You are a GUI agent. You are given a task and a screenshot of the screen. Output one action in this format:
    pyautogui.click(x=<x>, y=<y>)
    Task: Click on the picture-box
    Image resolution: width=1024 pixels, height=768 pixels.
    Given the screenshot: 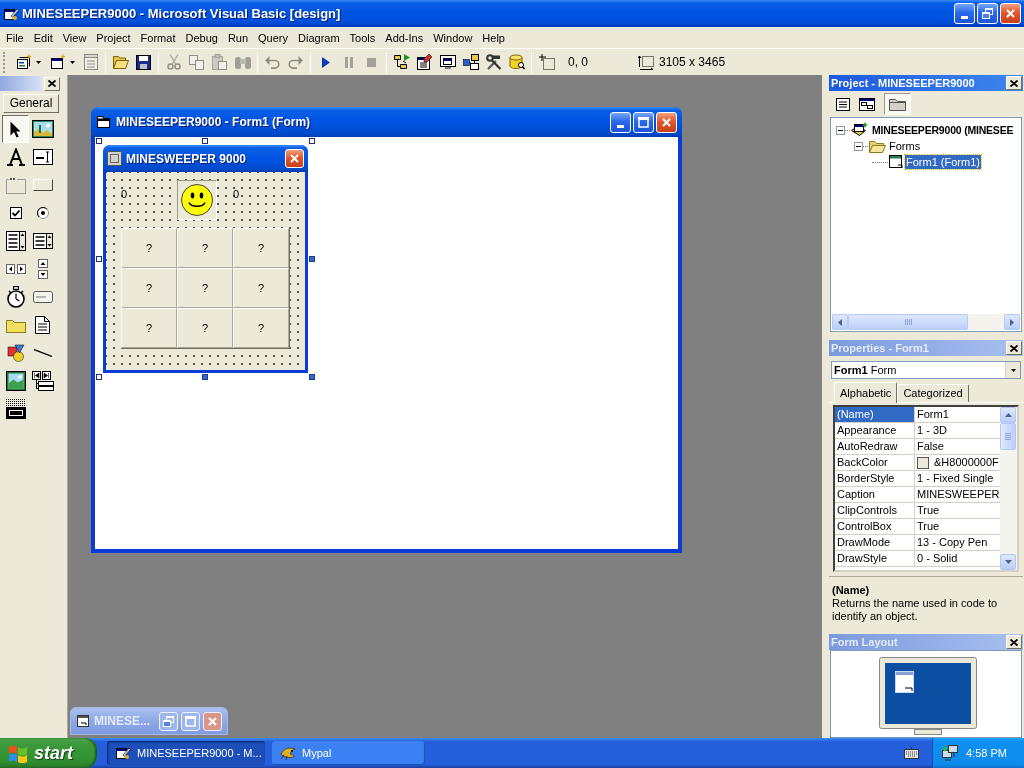 What is the action you would take?
    pyautogui.click(x=197, y=200)
    